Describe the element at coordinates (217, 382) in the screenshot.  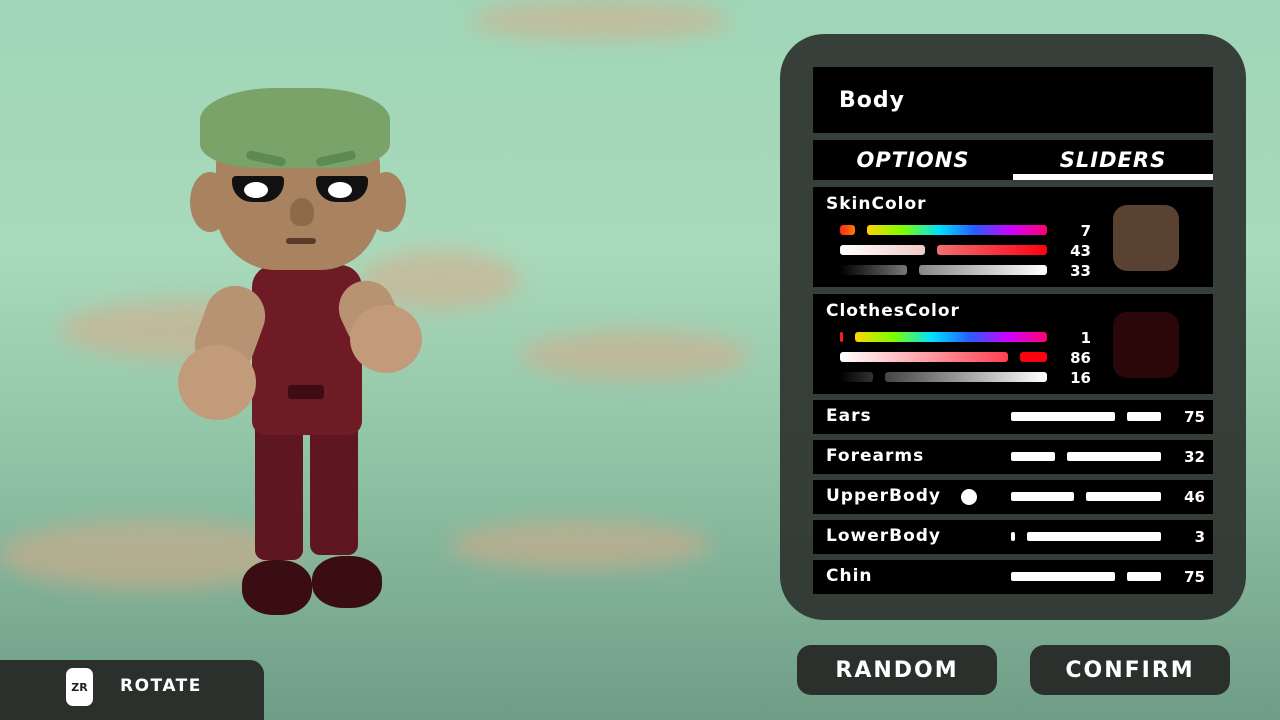
I see `left-fist` at that location.